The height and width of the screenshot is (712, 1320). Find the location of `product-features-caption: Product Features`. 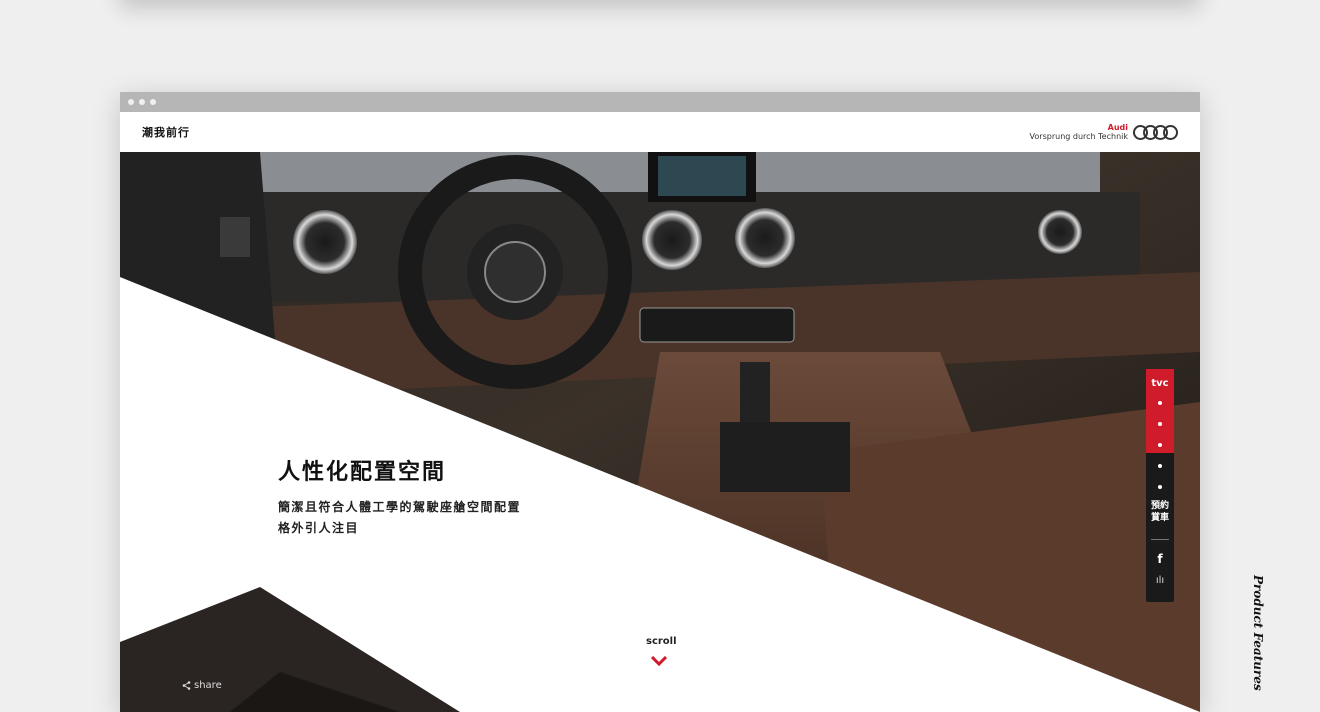

product-features-caption: Product Features is located at coordinates (1258, 633).